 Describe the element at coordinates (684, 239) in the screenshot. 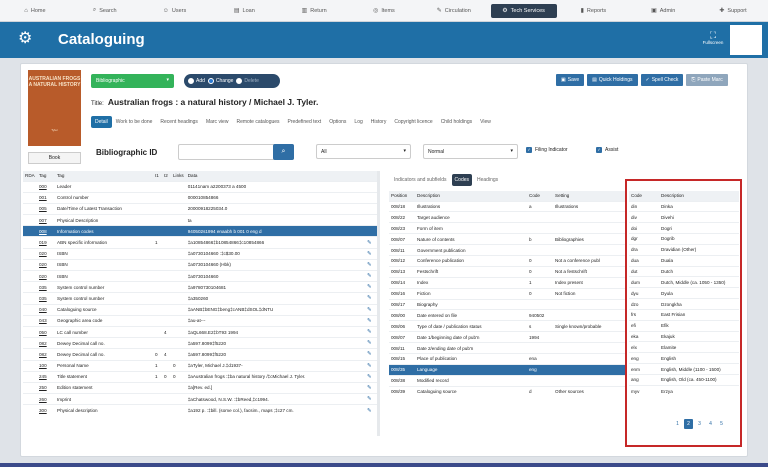

I see `language-code-row: dgr Dogrib` at that location.